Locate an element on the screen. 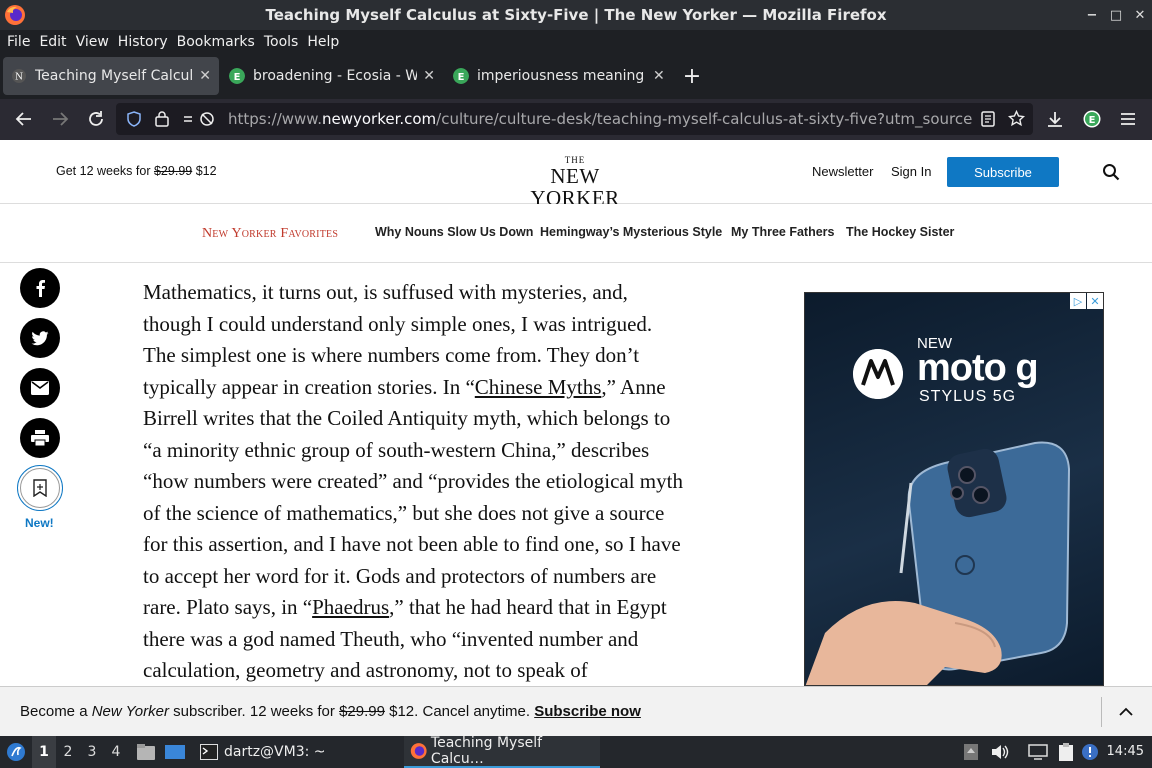 This screenshot has width=1152, height=768. eject-icon is located at coordinates (971, 752).